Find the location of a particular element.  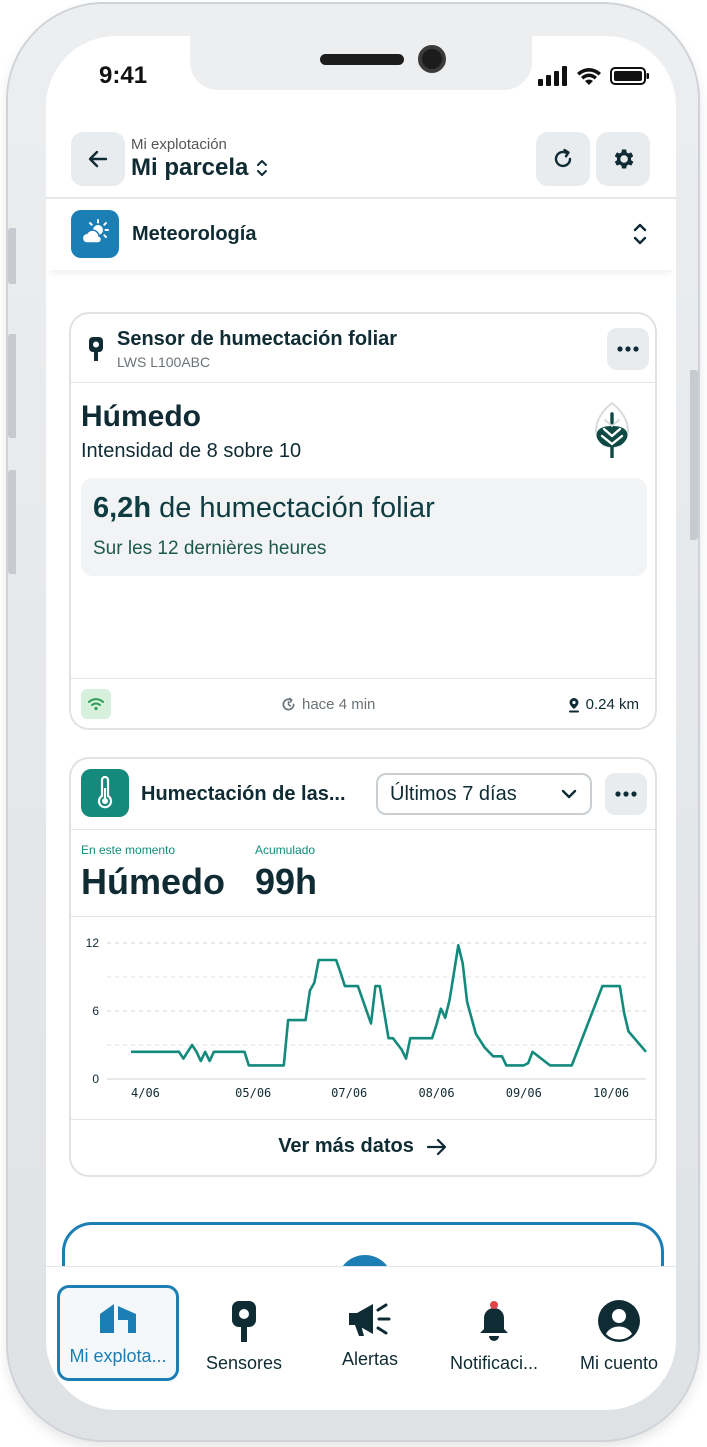

chart-ytick-label: 12 is located at coordinates (93, 943).